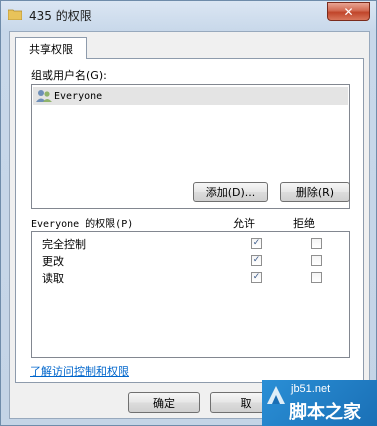 The height and width of the screenshot is (426, 377). Describe the element at coordinates (53, 278) in the screenshot. I see `permission-name: 读取` at that location.